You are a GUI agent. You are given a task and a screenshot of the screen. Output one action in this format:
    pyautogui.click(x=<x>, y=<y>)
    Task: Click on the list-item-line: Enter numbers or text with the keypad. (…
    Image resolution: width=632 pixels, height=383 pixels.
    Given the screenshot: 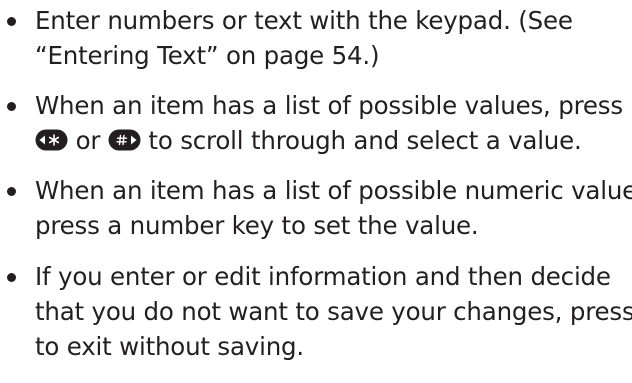 What is the action you would take?
    pyautogui.click(x=304, y=20)
    